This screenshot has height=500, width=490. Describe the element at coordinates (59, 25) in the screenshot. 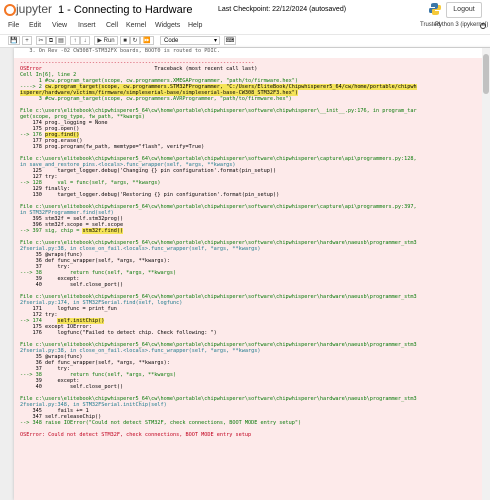

I see `menu-view: View` at that location.